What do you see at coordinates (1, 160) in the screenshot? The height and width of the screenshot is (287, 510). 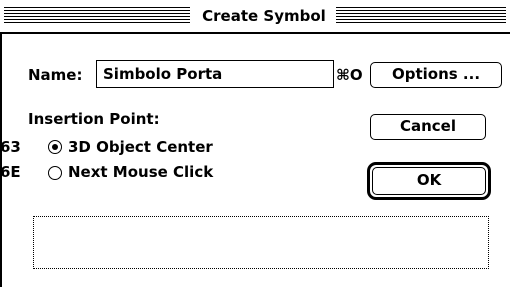 I see `window-frame-edge` at bounding box center [1, 160].